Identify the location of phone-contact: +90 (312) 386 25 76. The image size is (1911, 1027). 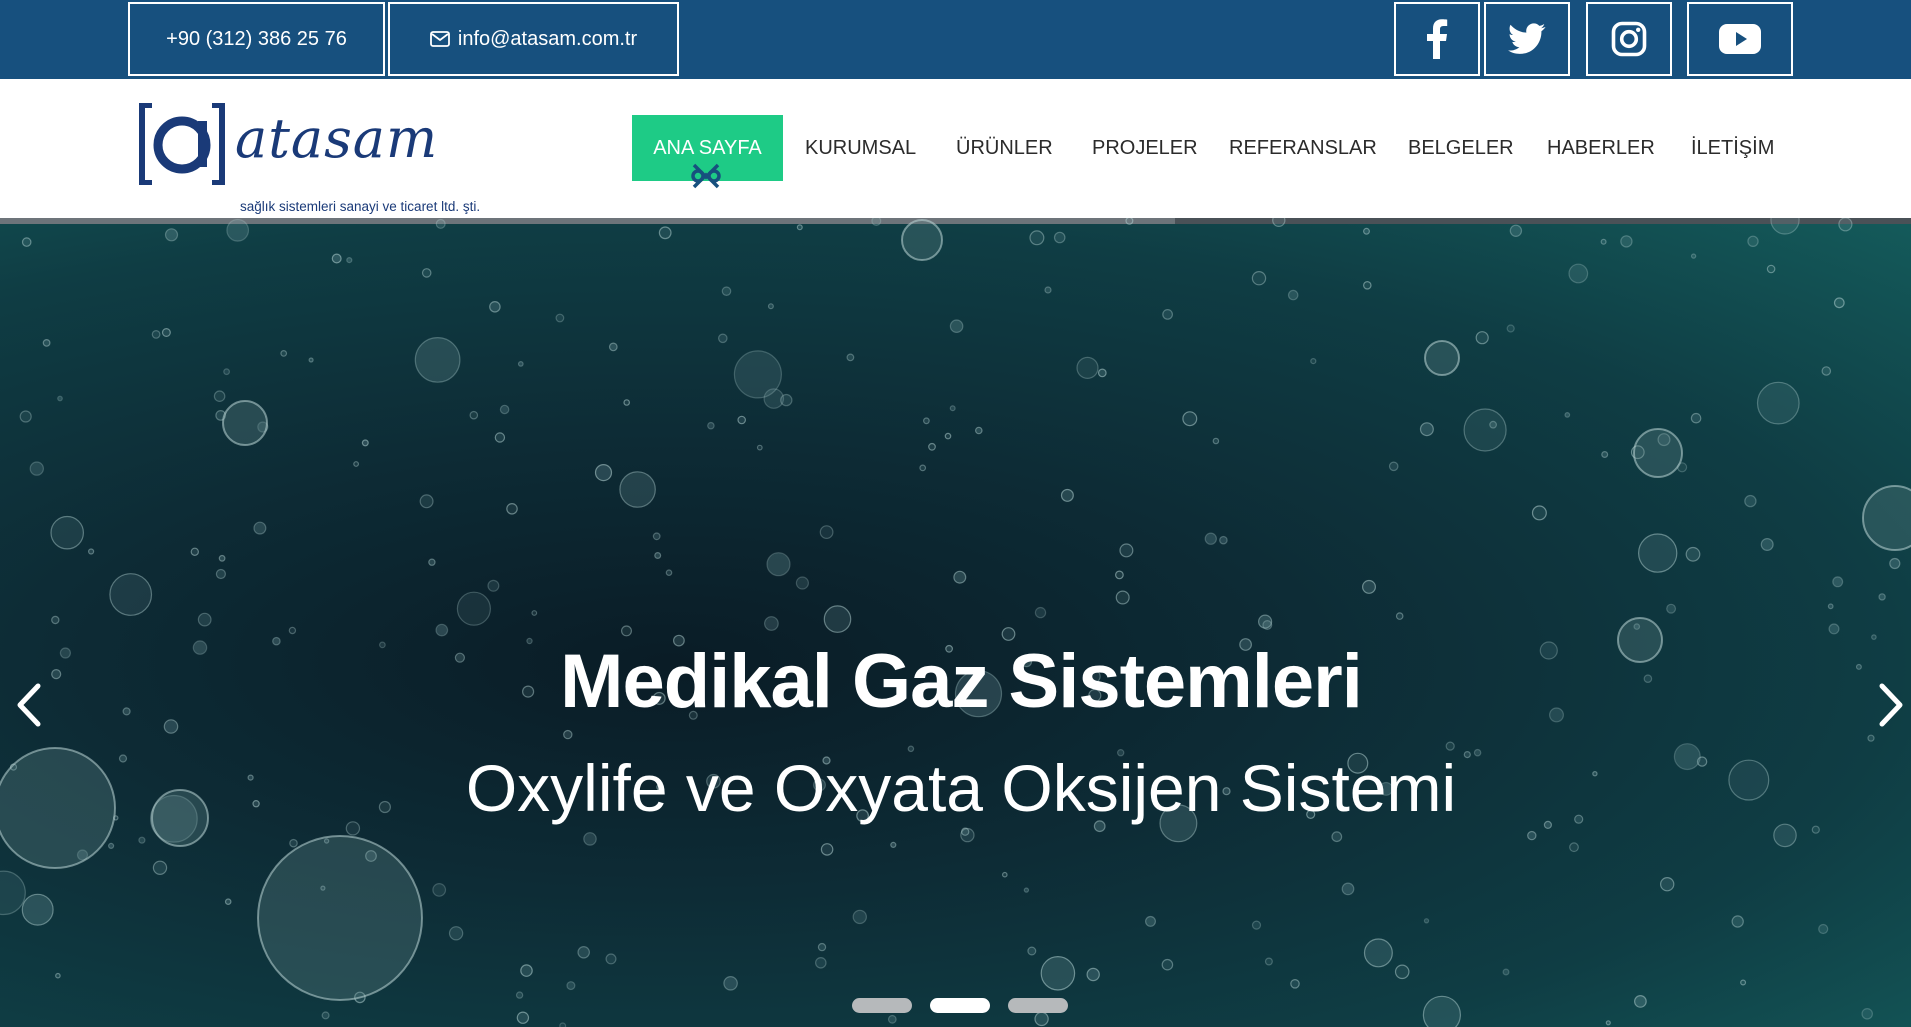
(256, 39).